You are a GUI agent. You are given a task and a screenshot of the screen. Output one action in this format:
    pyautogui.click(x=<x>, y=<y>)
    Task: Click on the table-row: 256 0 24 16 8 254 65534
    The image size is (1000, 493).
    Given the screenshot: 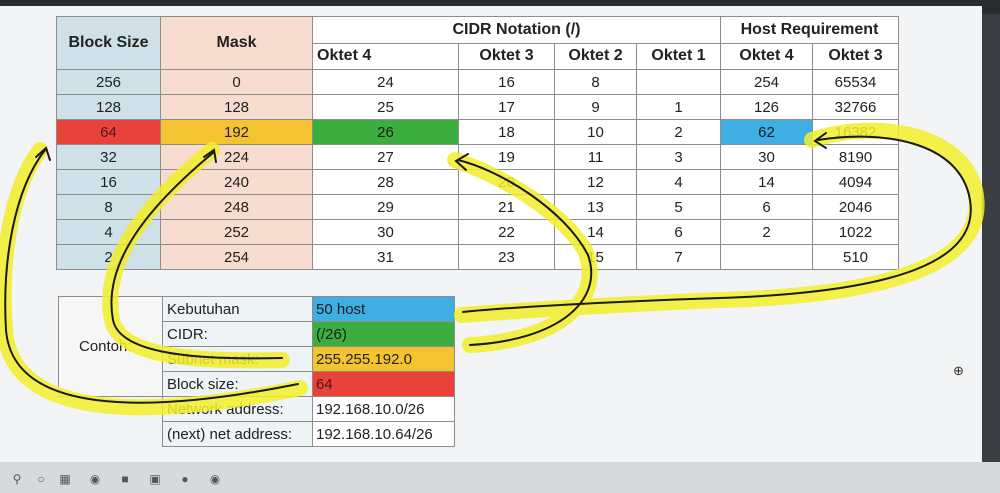 What is the action you would take?
    pyautogui.click(x=477, y=82)
    